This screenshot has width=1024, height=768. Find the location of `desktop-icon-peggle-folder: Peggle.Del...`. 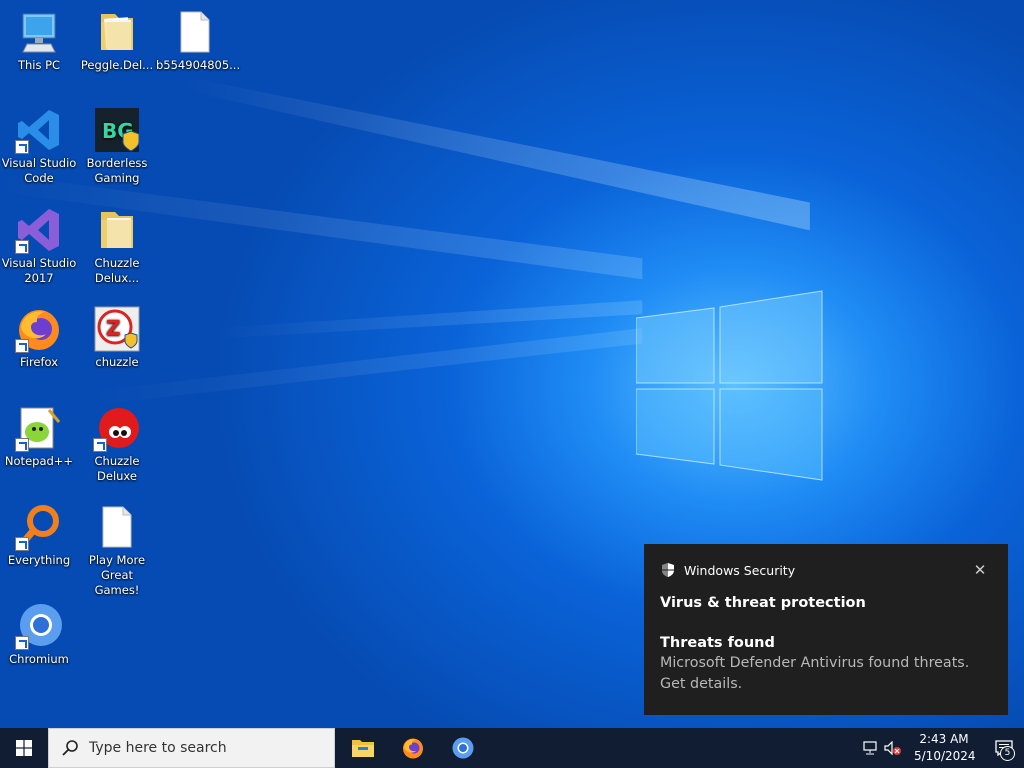

desktop-icon-peggle-folder: Peggle.Del... is located at coordinates (117, 40).